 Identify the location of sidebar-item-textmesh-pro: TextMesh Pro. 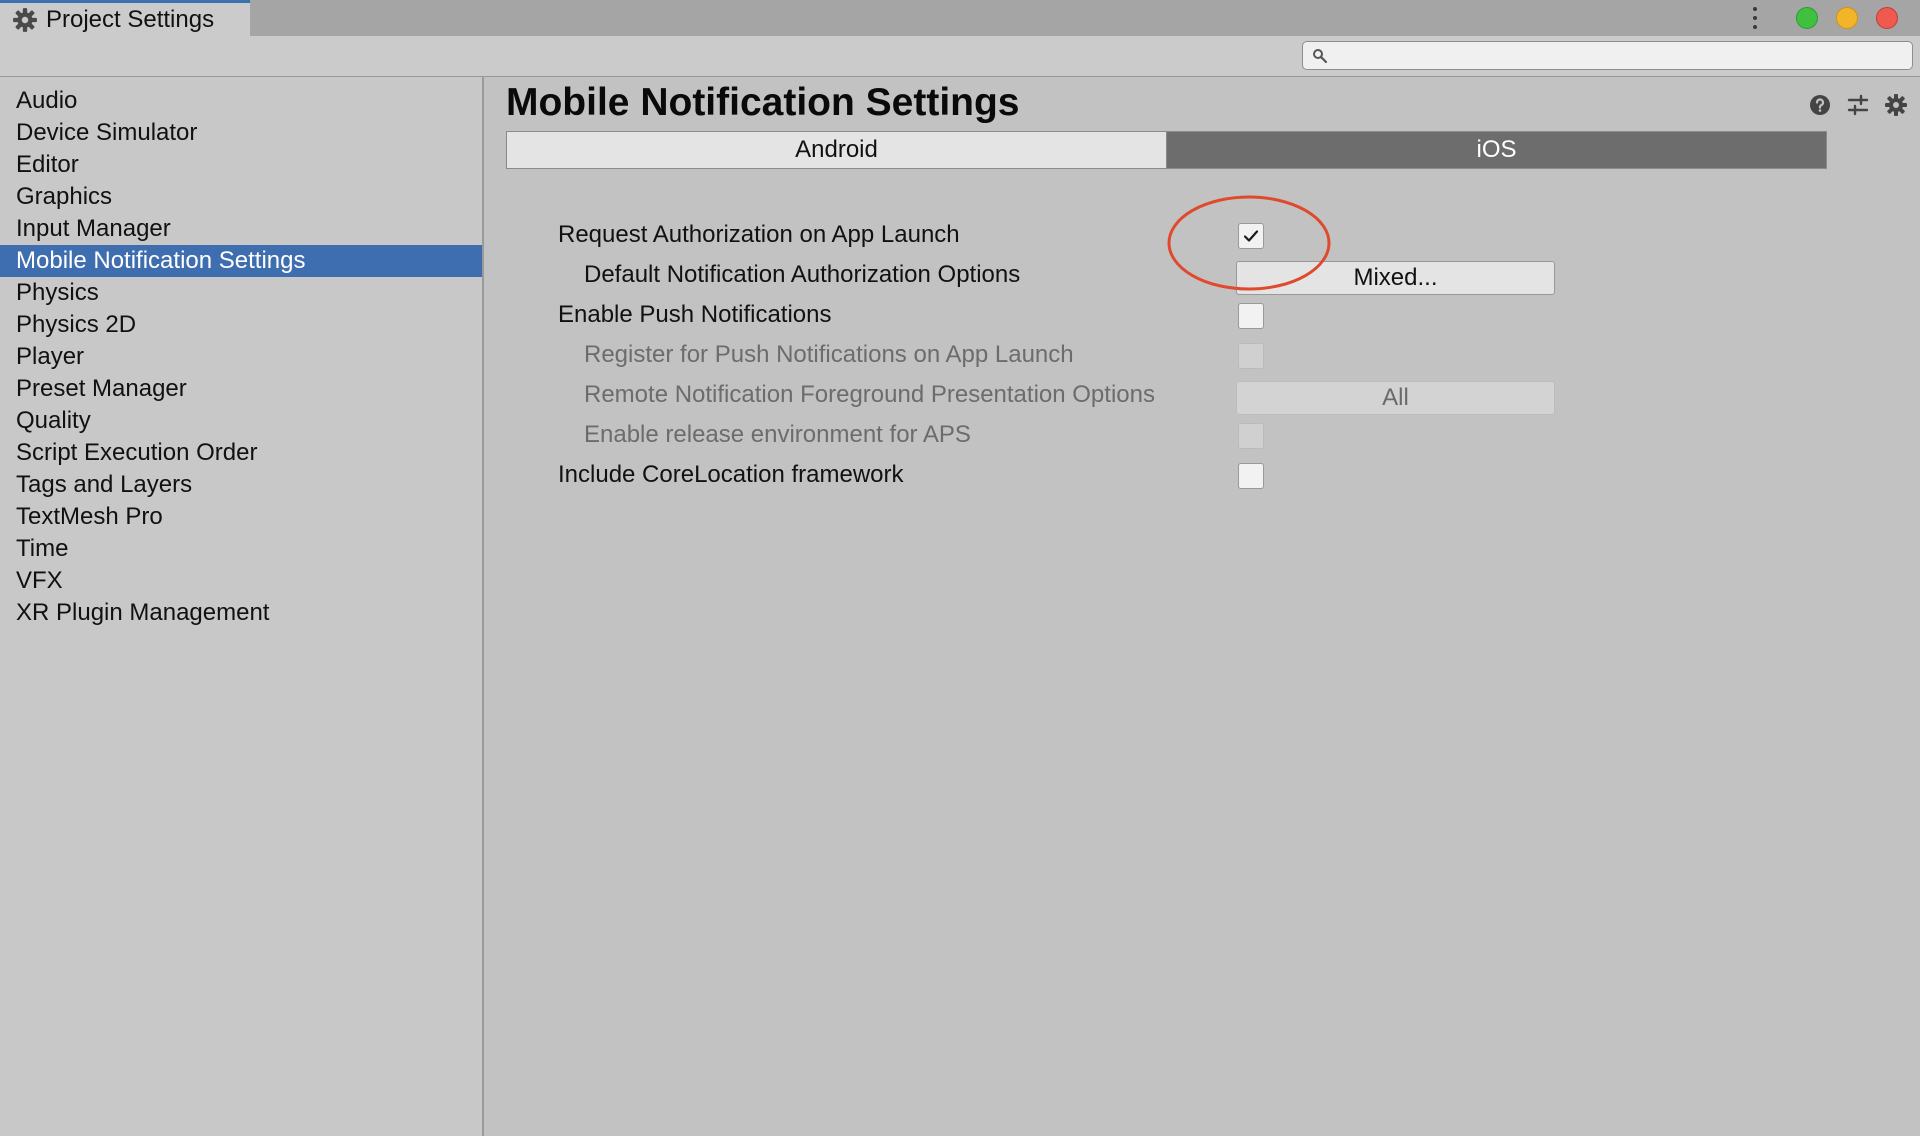
(241, 517).